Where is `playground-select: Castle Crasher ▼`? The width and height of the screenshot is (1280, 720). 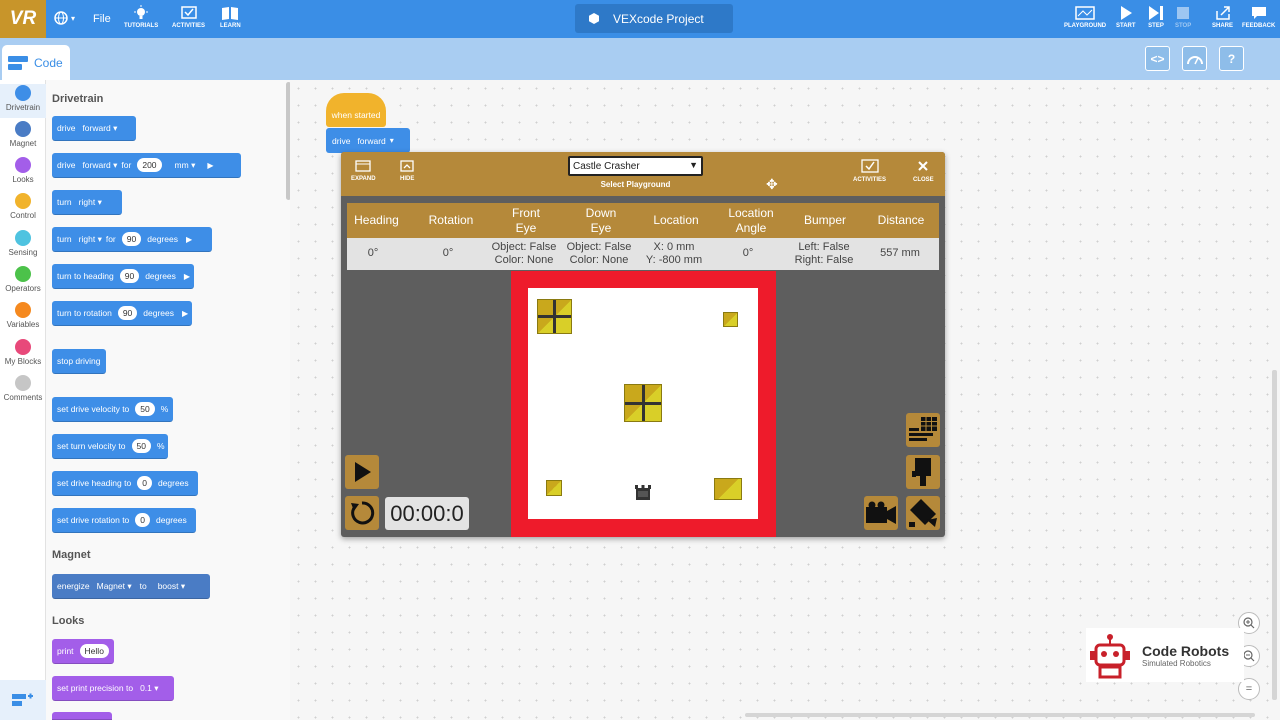
playground-select: Castle Crasher ▼ is located at coordinates (635, 166).